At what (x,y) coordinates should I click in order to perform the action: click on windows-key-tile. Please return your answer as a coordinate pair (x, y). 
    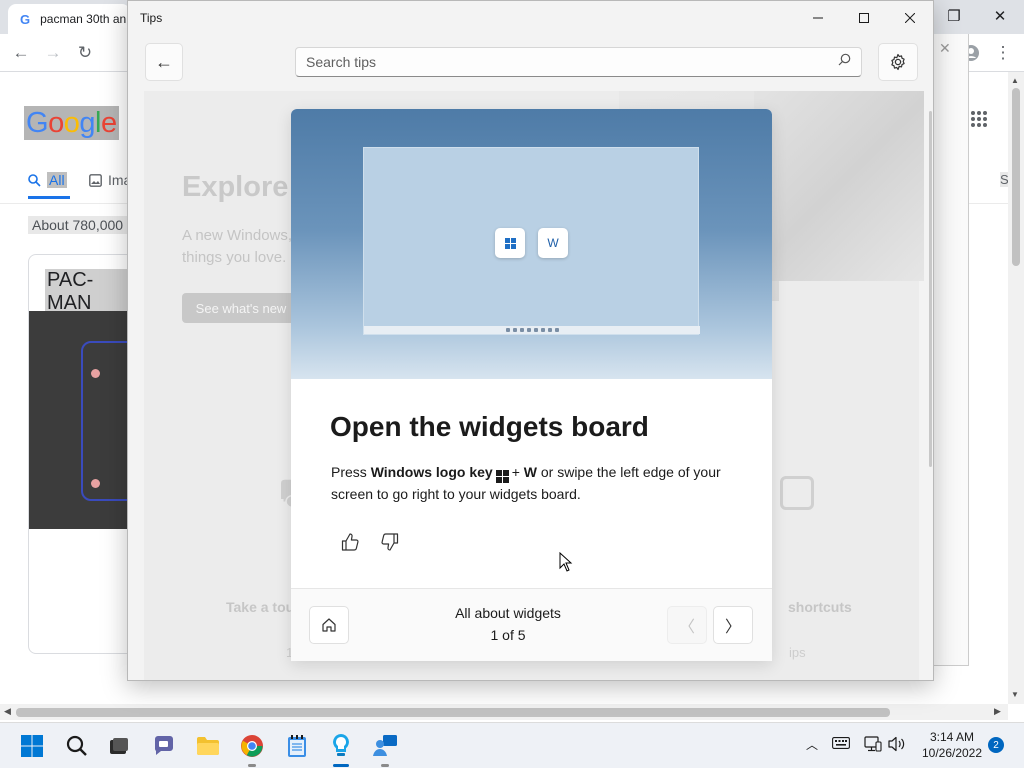
    Looking at the image, I should click on (510, 243).